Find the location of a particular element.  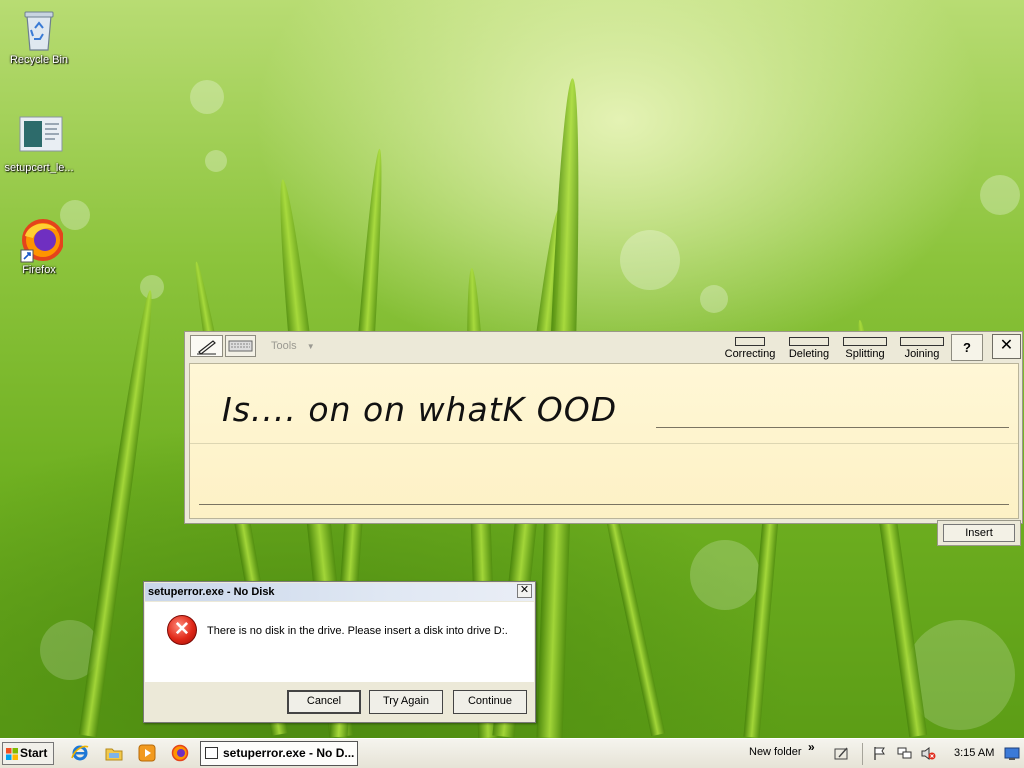

tray-separator is located at coordinates (862, 754).